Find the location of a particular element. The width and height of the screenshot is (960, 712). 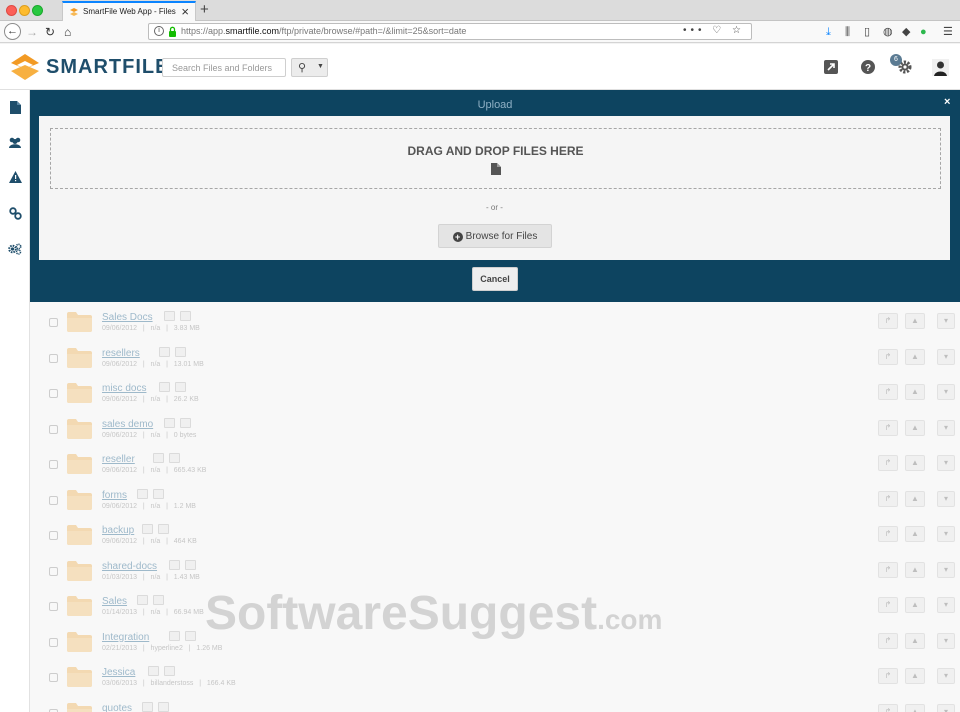

sidebar-item-users is located at coordinates (15, 142).